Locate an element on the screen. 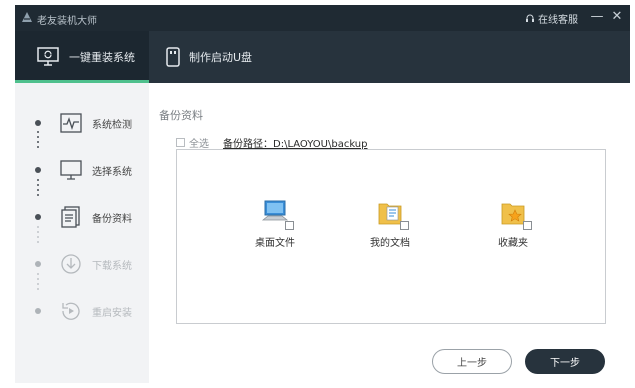 The height and width of the screenshot is (388, 635). select-all-checkbox is located at coordinates (180, 142).